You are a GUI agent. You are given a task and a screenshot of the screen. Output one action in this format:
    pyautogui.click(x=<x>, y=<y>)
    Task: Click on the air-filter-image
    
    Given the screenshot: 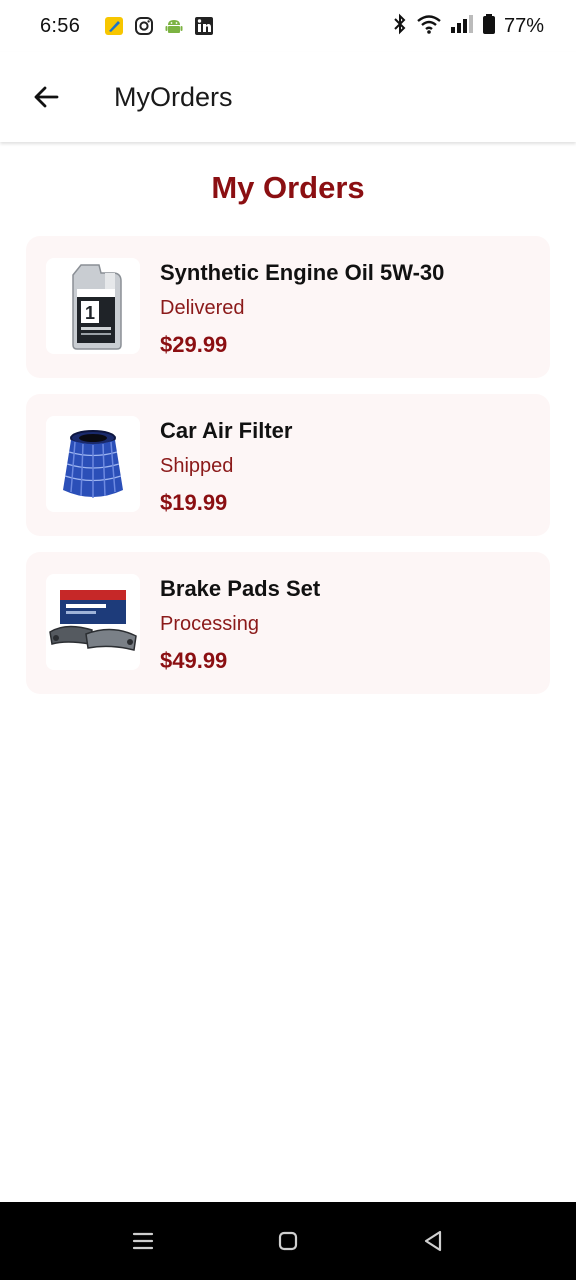 What is the action you would take?
    pyautogui.click(x=93, y=464)
    